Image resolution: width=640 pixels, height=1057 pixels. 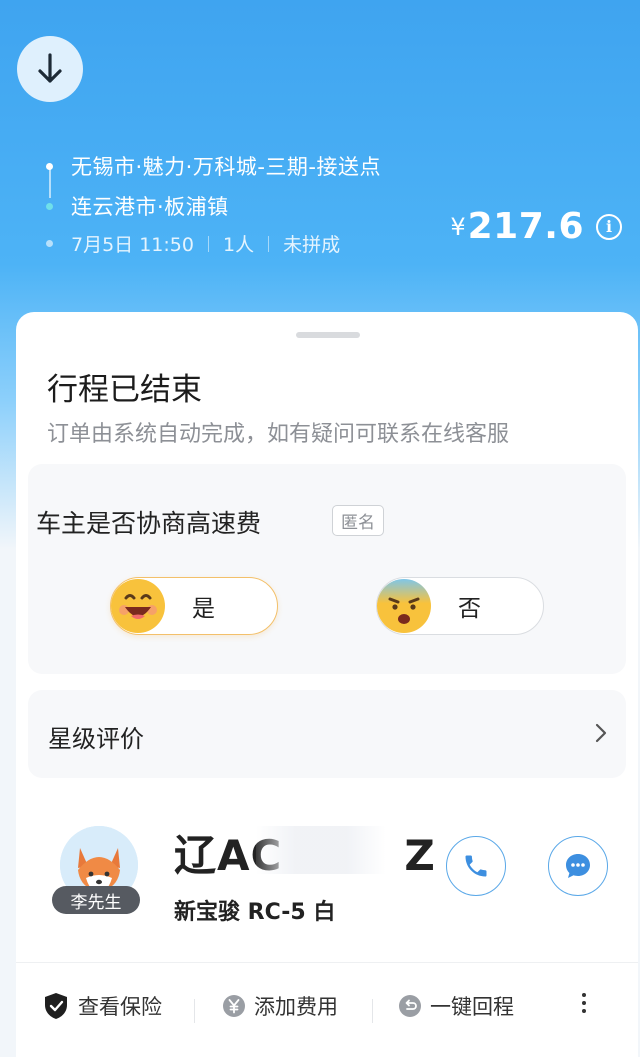 I want to click on passenger-count: 1人, so click(x=238, y=245).